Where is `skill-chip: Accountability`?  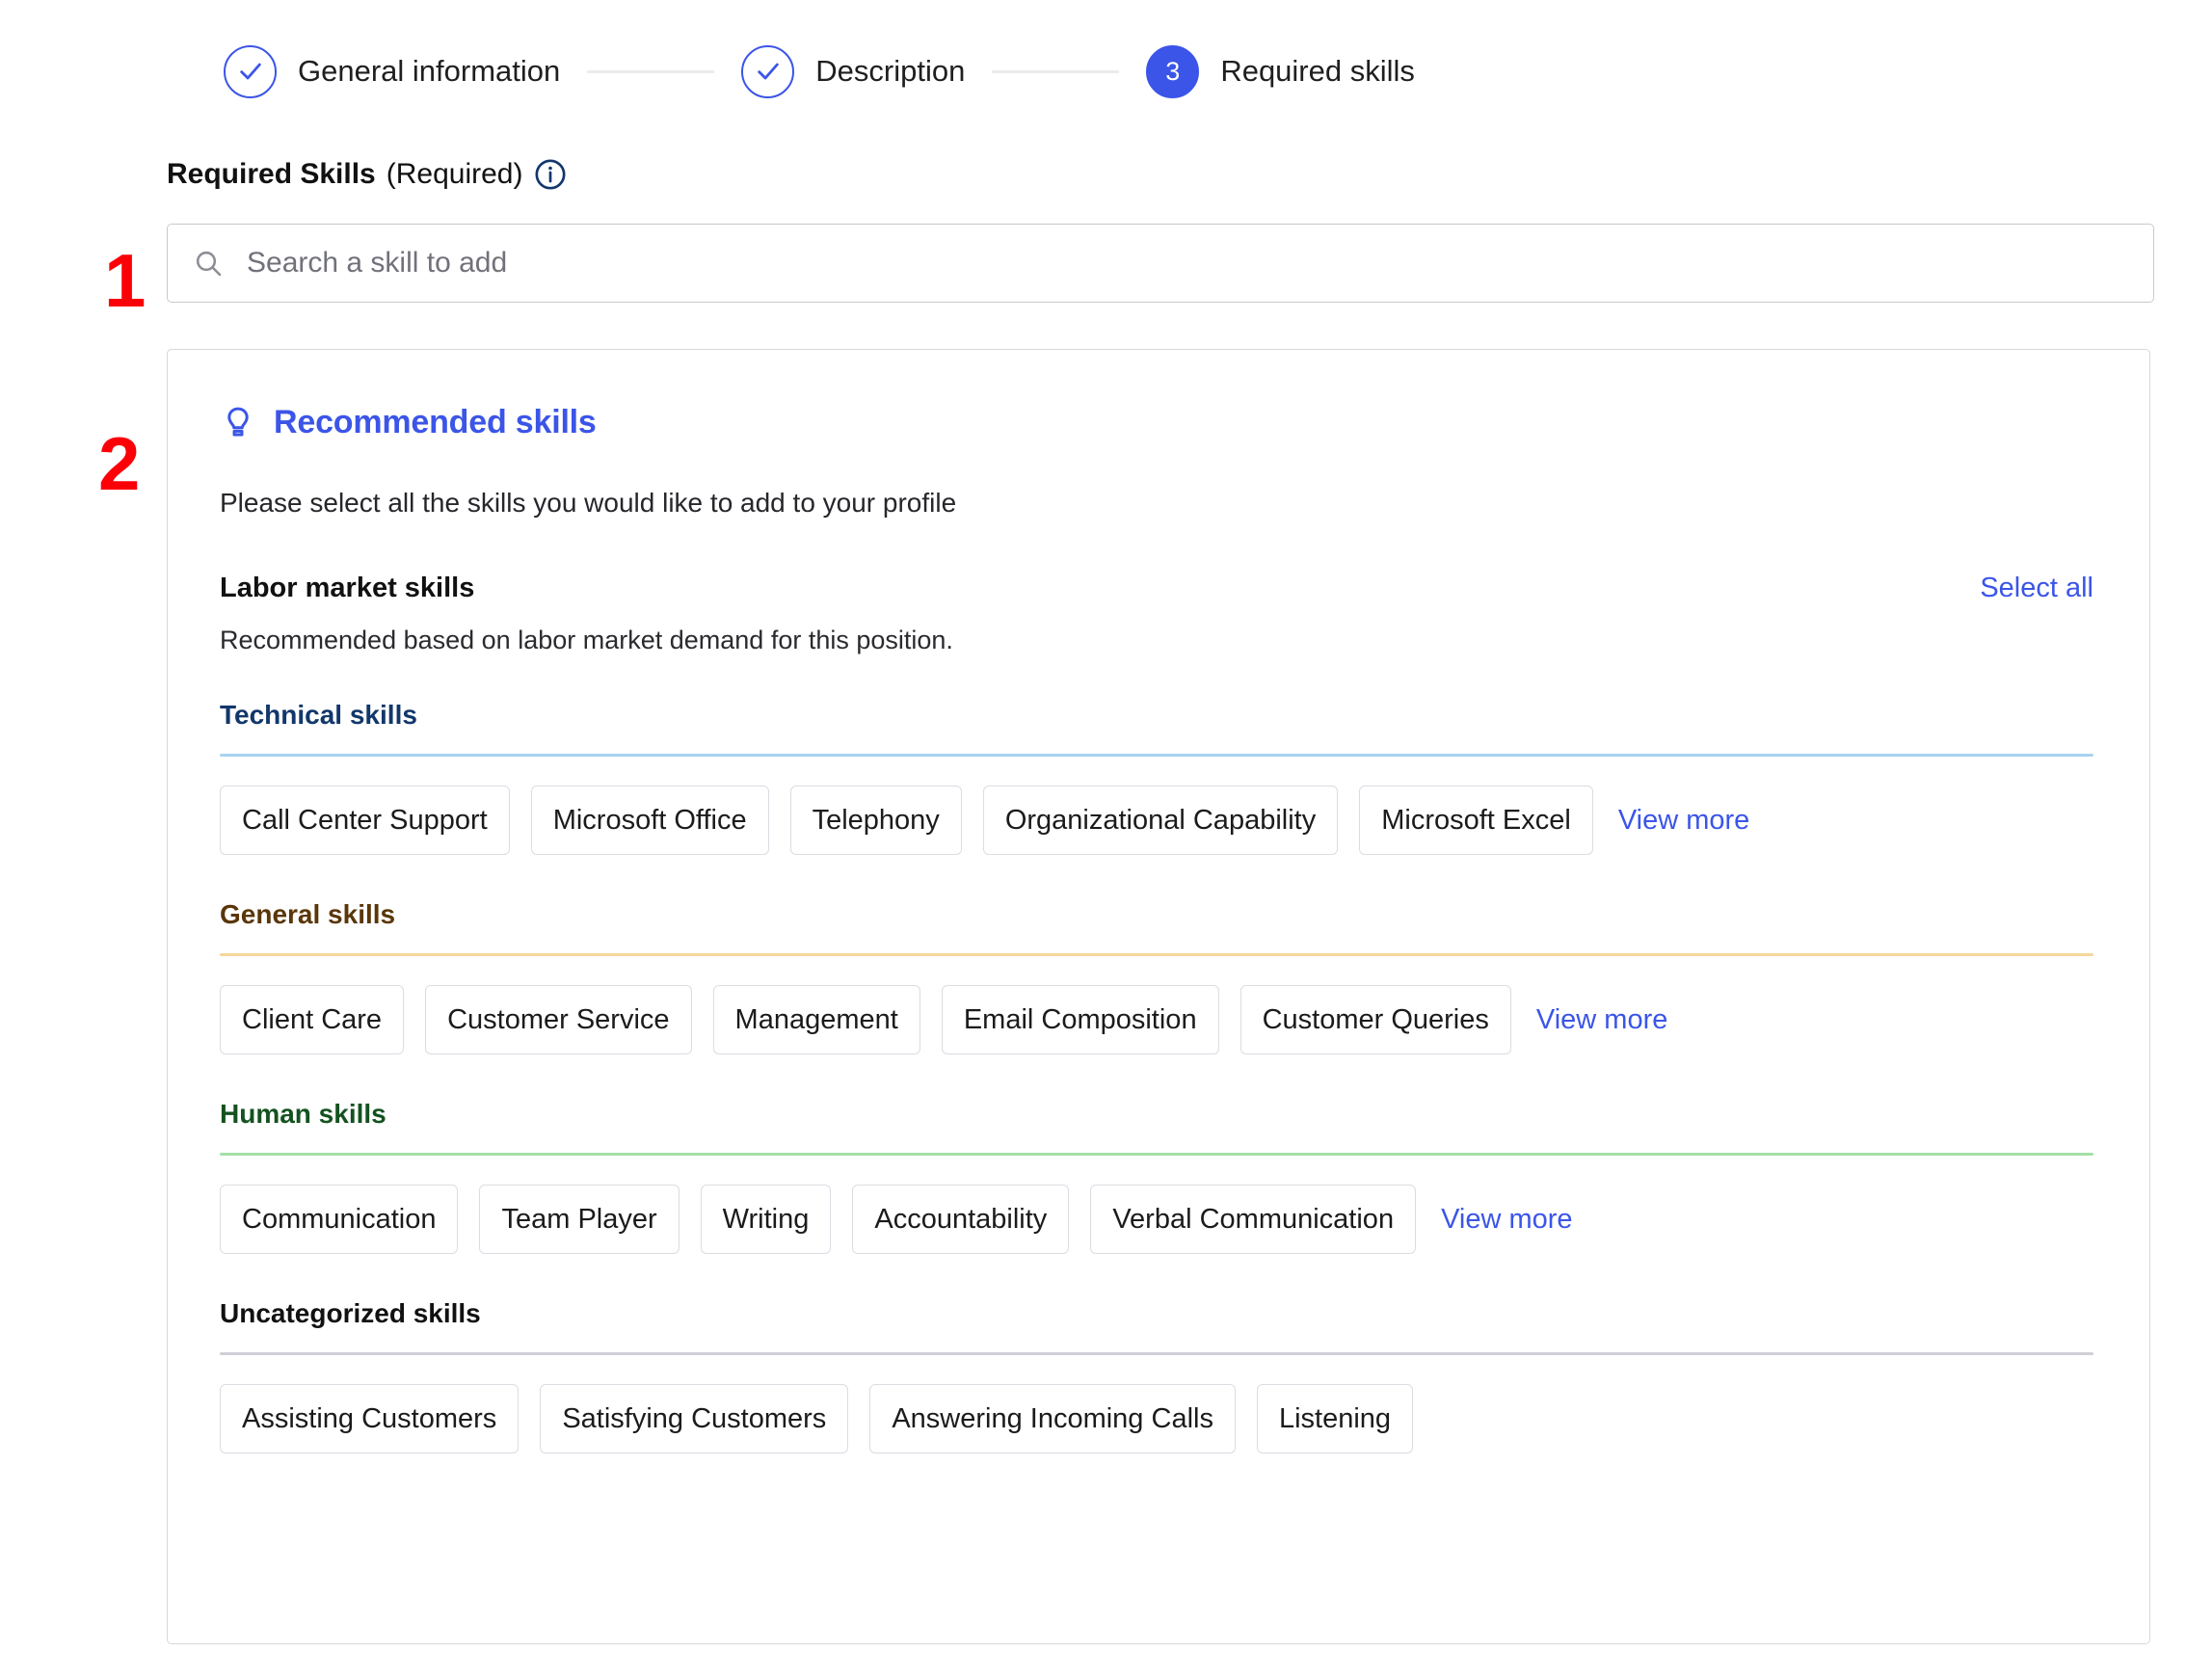 skill-chip: Accountability is located at coordinates (961, 1219).